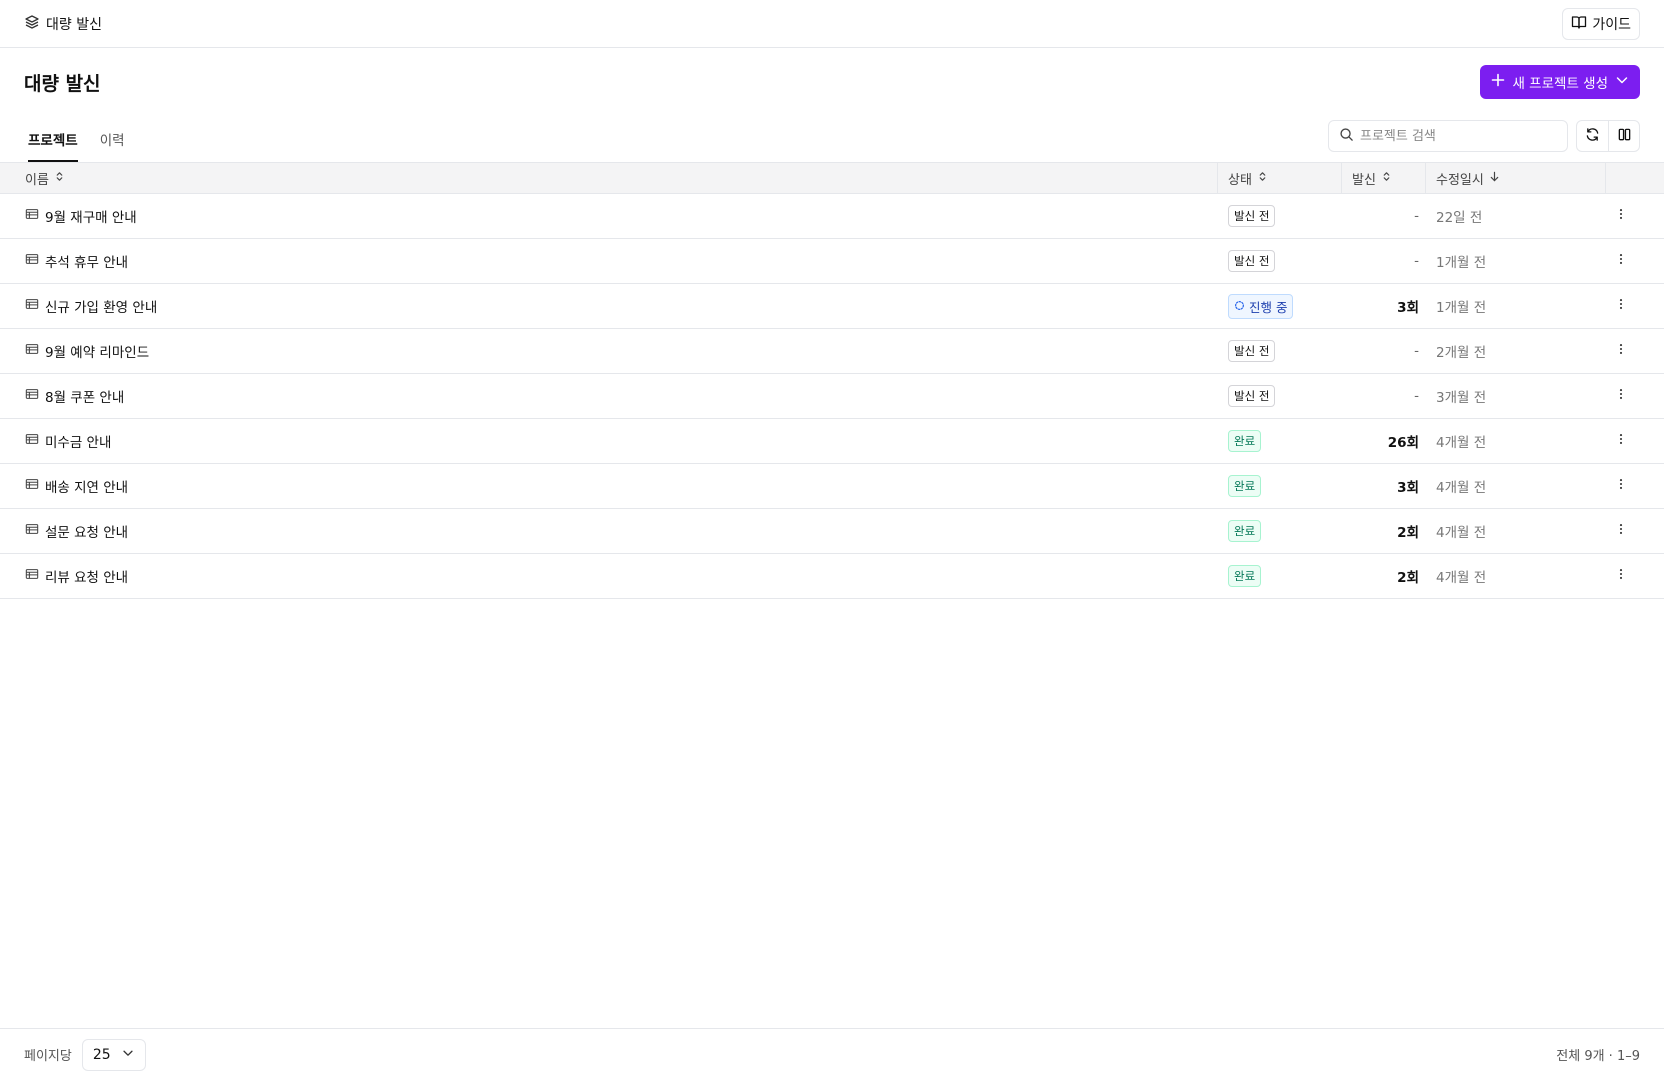 This screenshot has width=1664, height=1080. I want to click on loading-icon, so click(1239, 306).